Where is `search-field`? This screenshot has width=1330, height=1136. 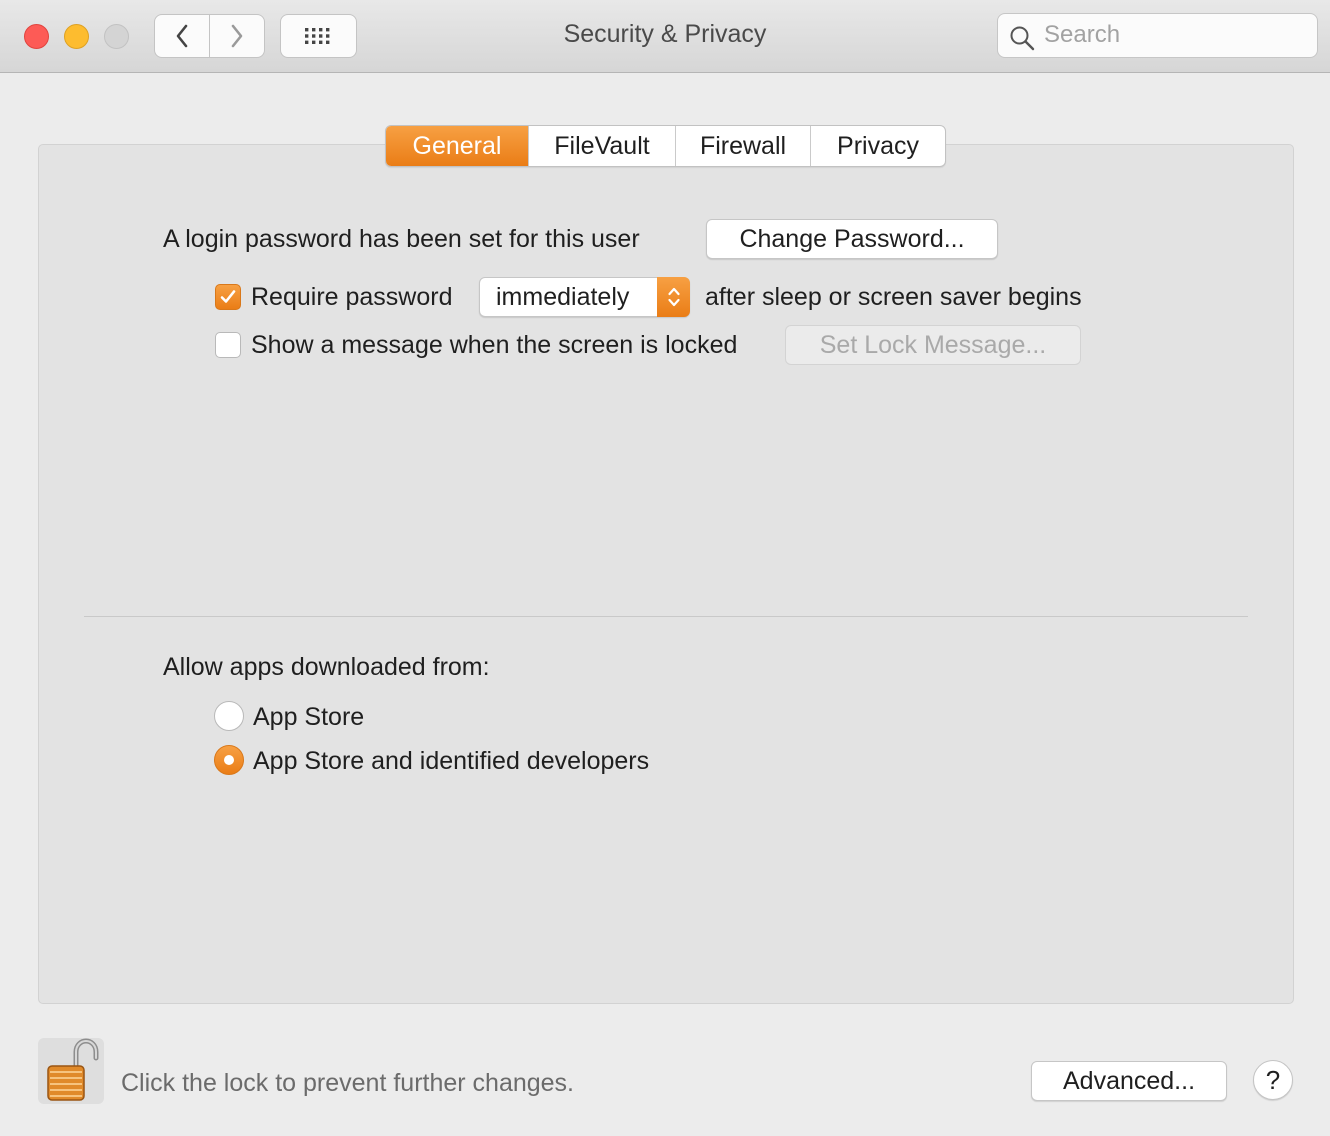
search-field is located at coordinates (1157, 35).